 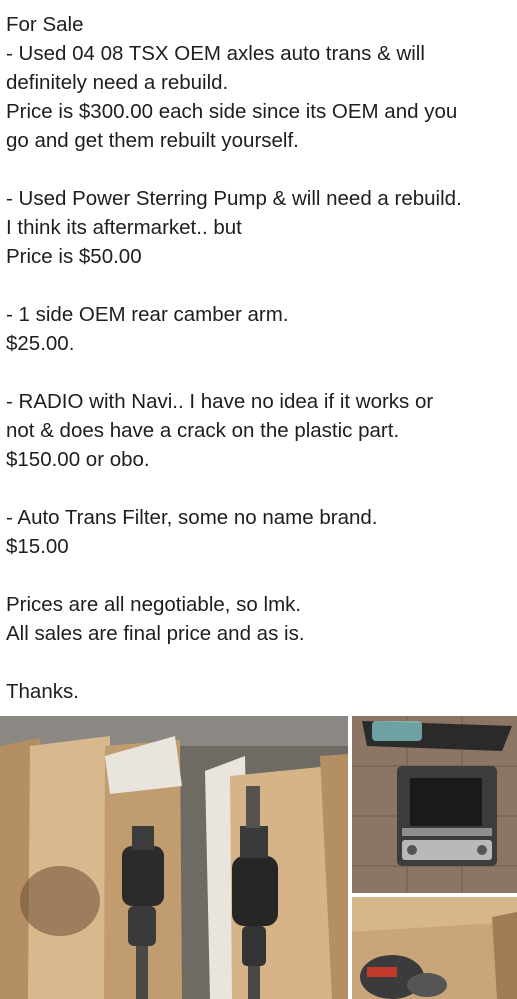 I want to click on post-line: - Auto Trans Filter, some no name brand., so click(x=192, y=517).